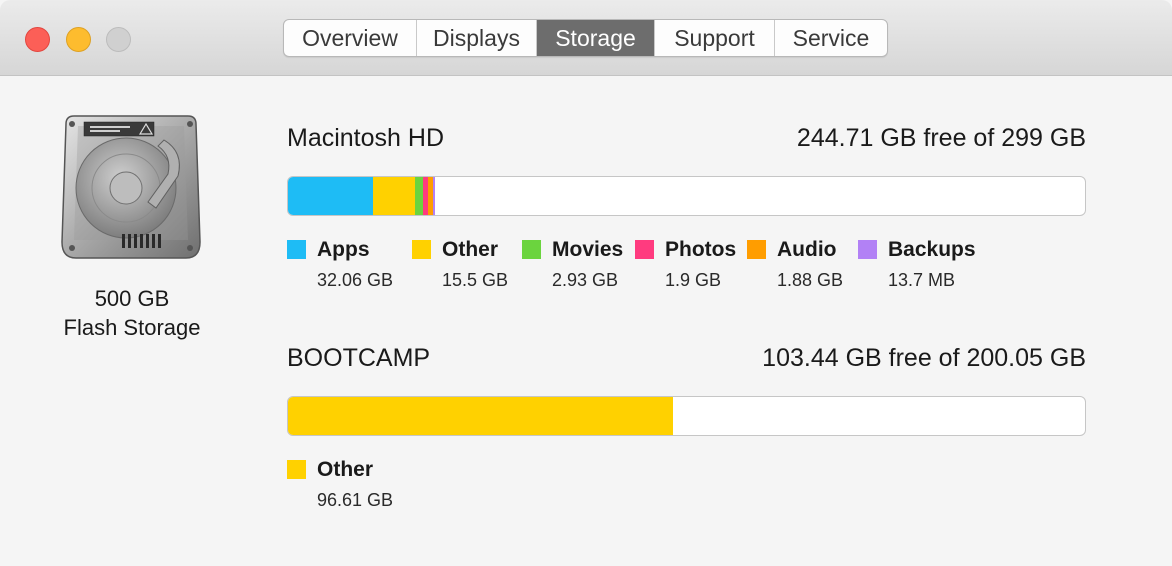 The width and height of the screenshot is (1172, 566). Describe the element at coordinates (810, 280) in the screenshot. I see `legend-size: 1.88 GB` at that location.